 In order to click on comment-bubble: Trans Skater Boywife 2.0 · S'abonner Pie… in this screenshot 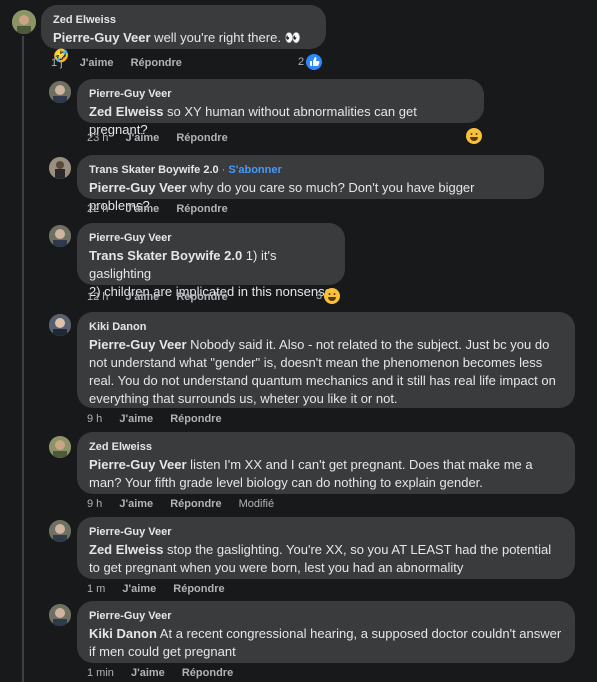, I will do `click(310, 184)`.